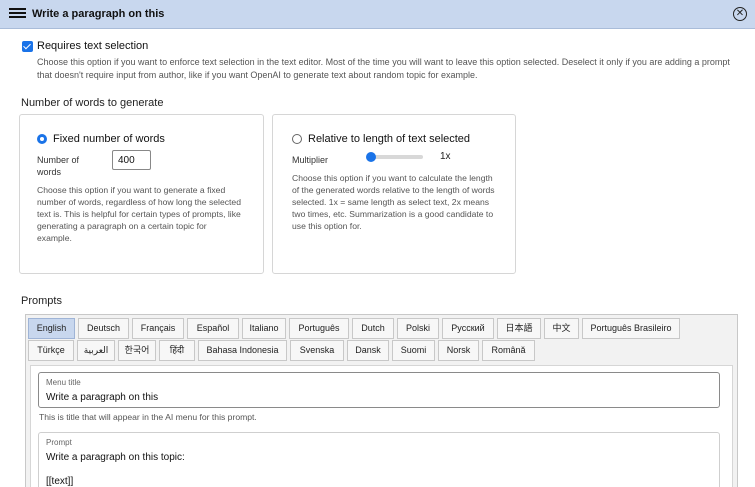 This screenshot has height=487, width=755. What do you see at coordinates (319, 328) in the screenshot?
I see `tab-portugues: Português` at bounding box center [319, 328].